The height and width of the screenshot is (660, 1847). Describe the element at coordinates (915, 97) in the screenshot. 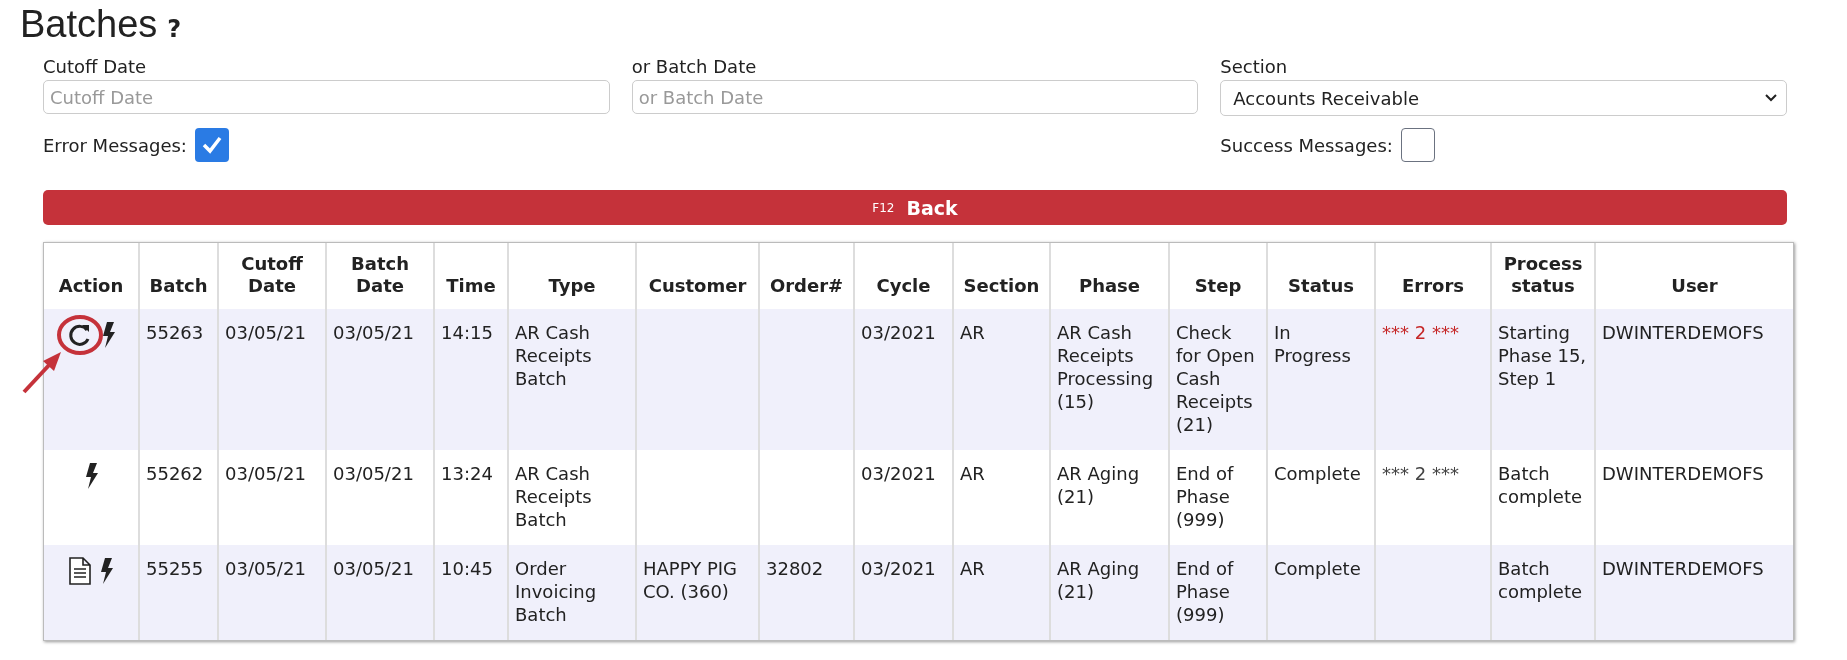

I see `batch-date-field: or Batch Date` at that location.